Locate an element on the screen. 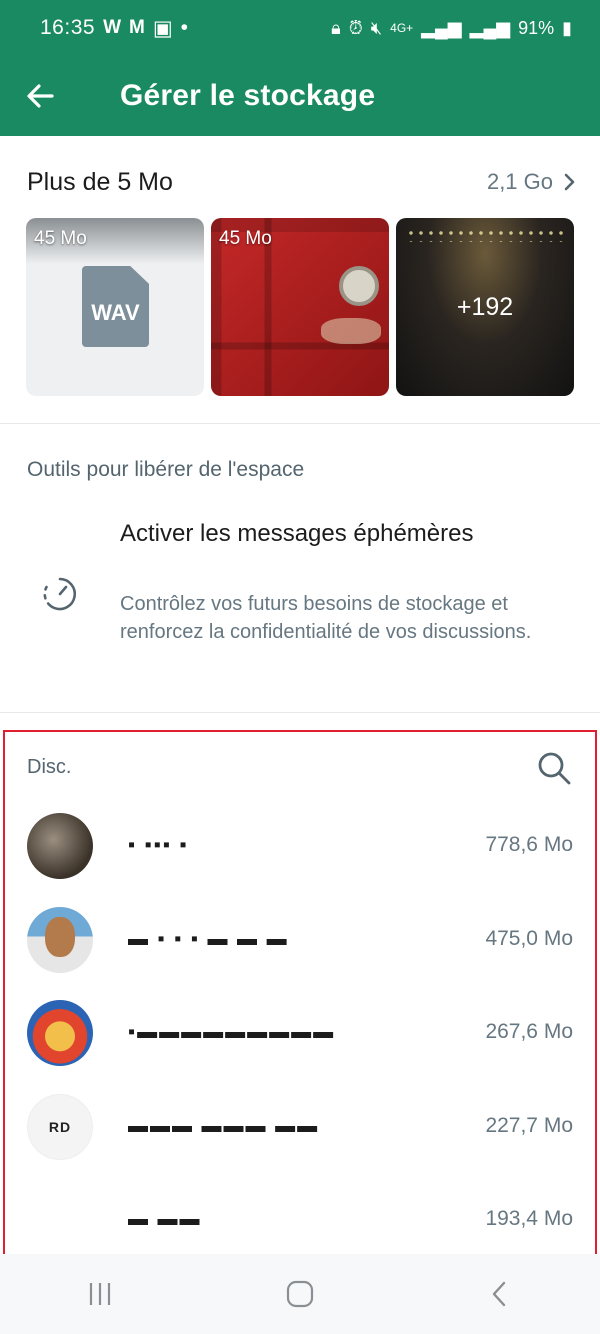  battery-percent: 91% is located at coordinates (536, 27).